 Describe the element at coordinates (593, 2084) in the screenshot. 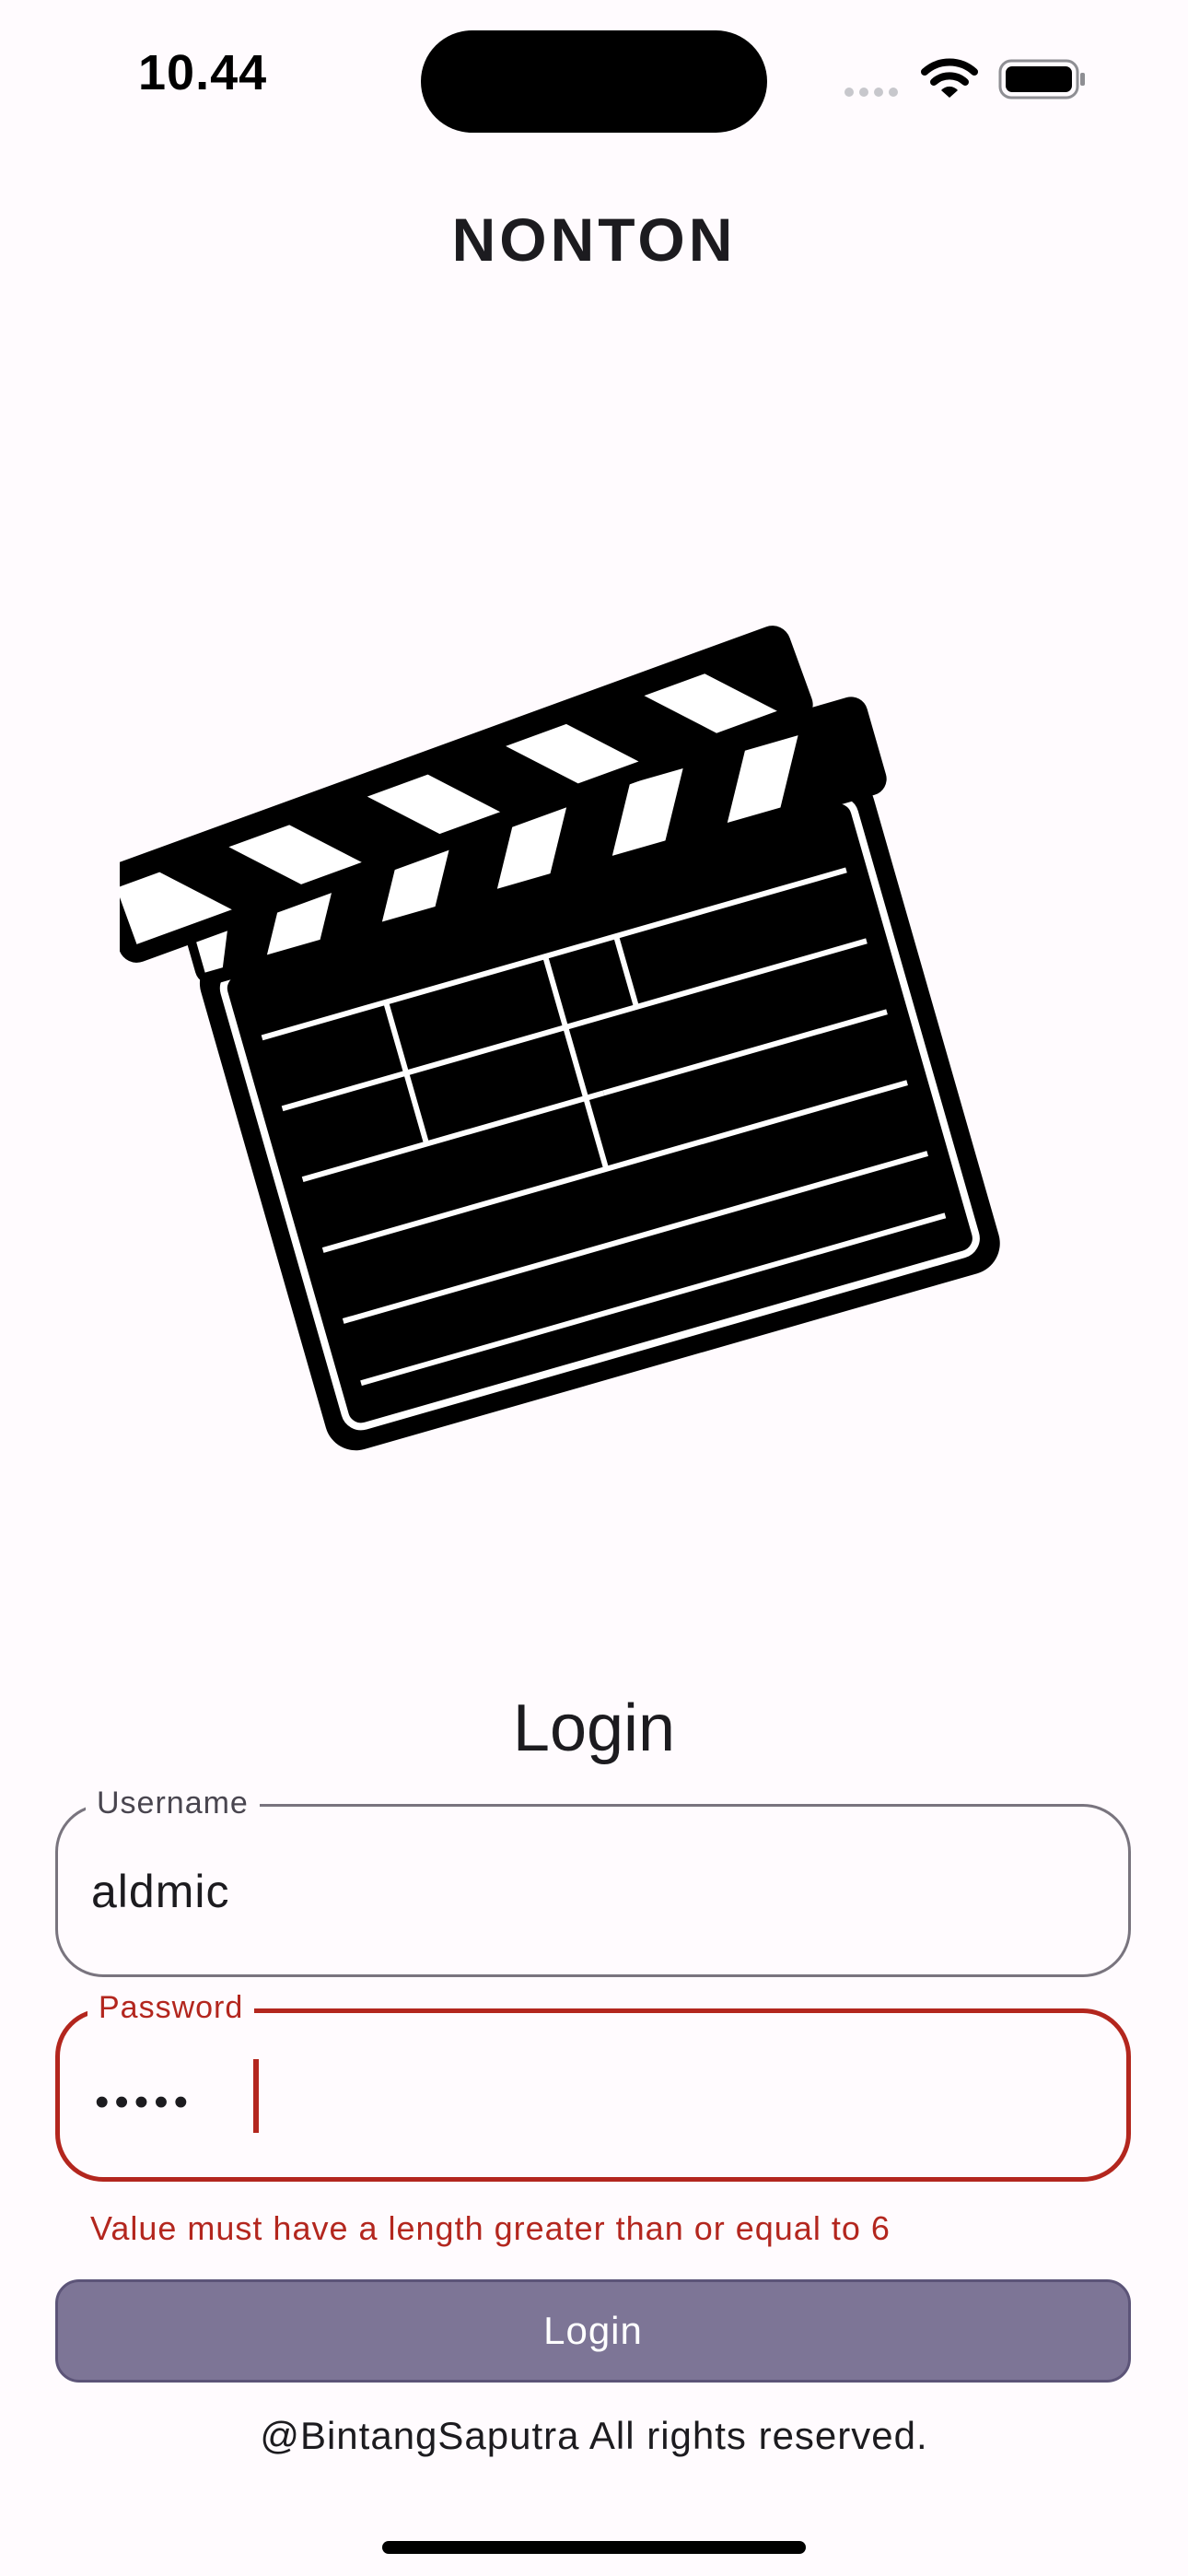

I see `password-field: Password •••••` at that location.